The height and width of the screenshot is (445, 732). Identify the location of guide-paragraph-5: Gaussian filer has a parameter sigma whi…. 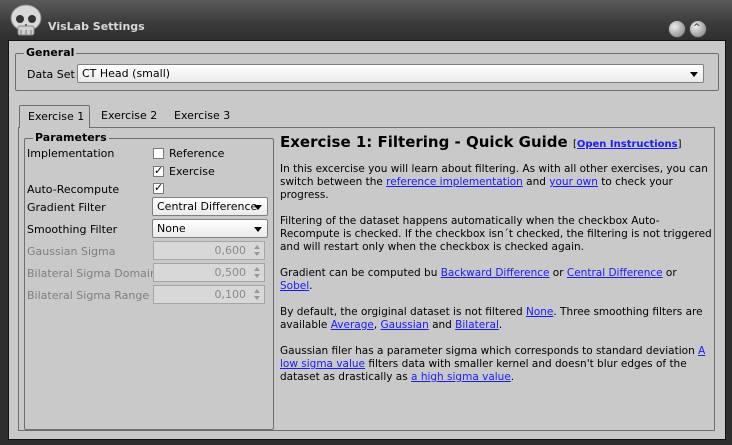
(496, 364).